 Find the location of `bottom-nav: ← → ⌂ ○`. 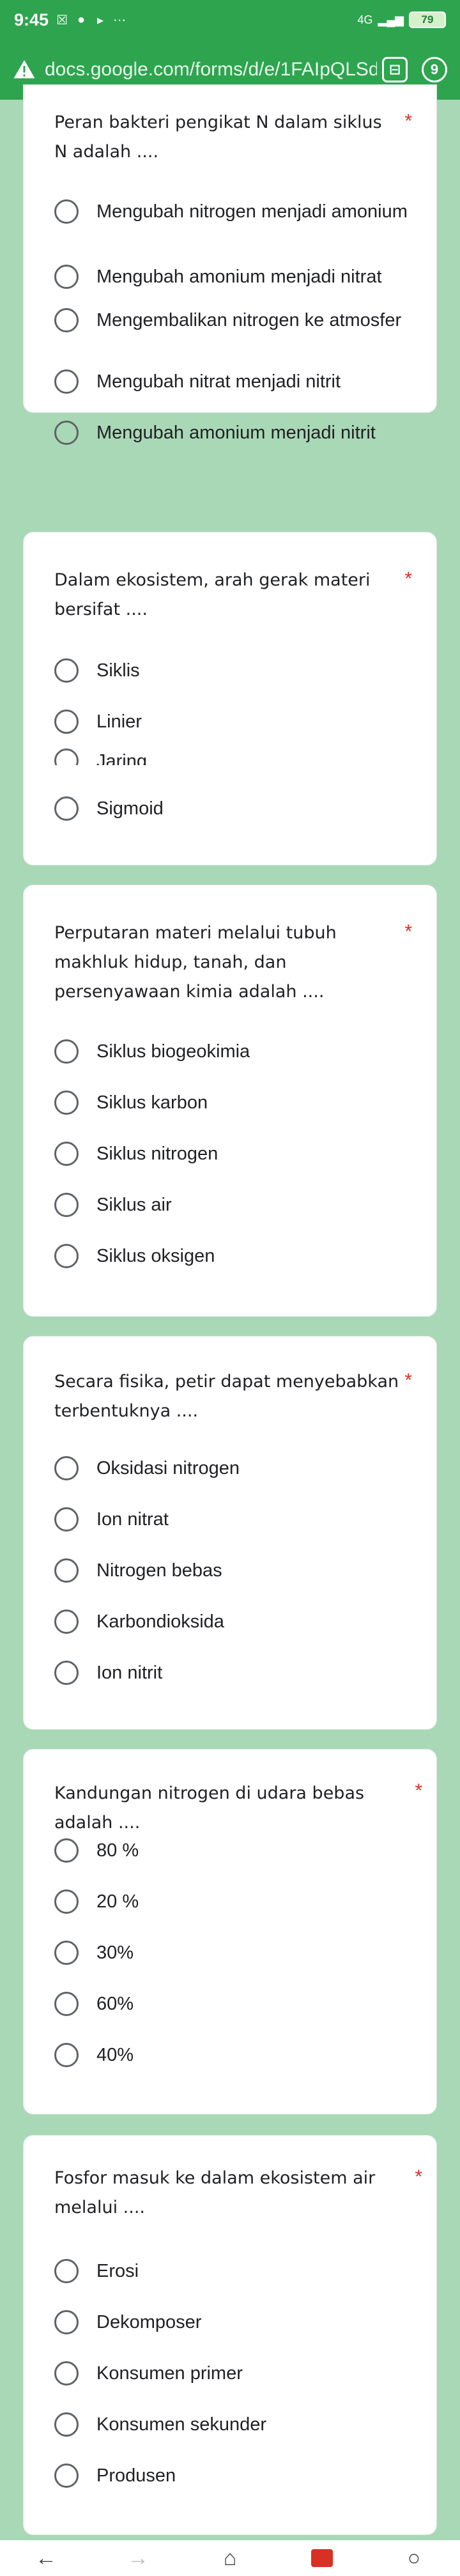

bottom-nav: ← → ⌂ ○ is located at coordinates (230, 2558).